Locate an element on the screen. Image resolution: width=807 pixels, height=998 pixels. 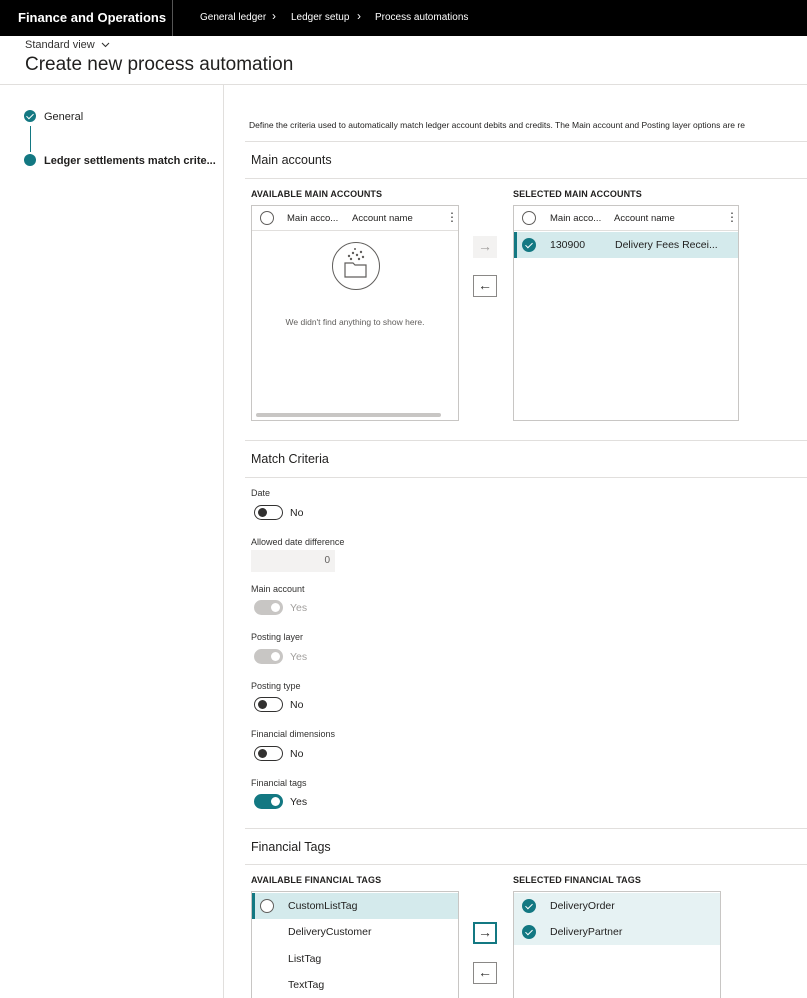
date-value: No is located at coordinates (297, 513).